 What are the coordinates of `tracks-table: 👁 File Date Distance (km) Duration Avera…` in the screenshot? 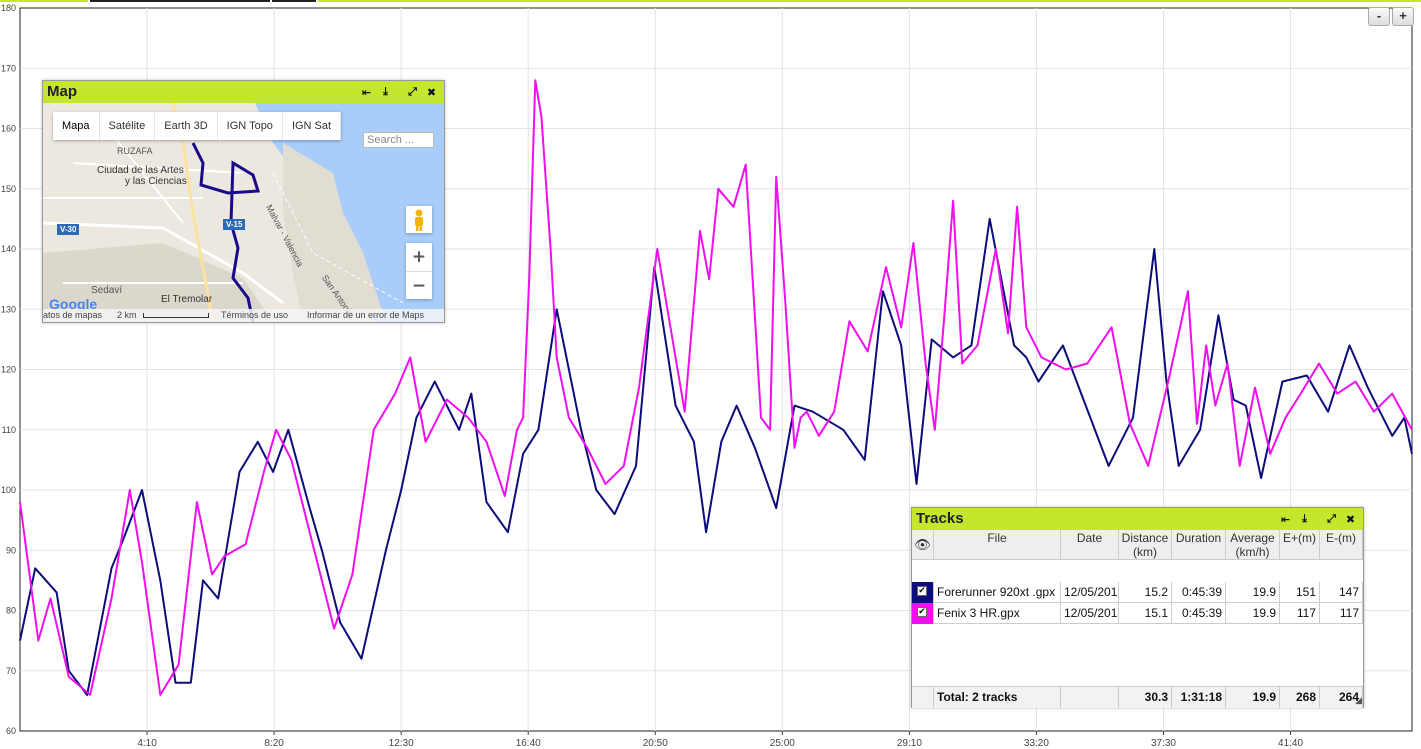 It's located at (1137, 619).